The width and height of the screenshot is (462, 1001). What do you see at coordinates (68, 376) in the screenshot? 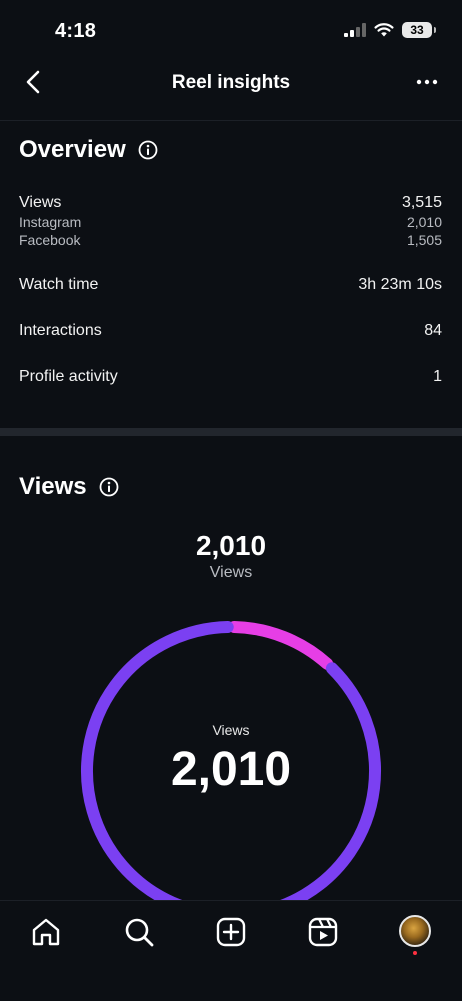
I see `profile-activity-label: Profile activity` at bounding box center [68, 376].